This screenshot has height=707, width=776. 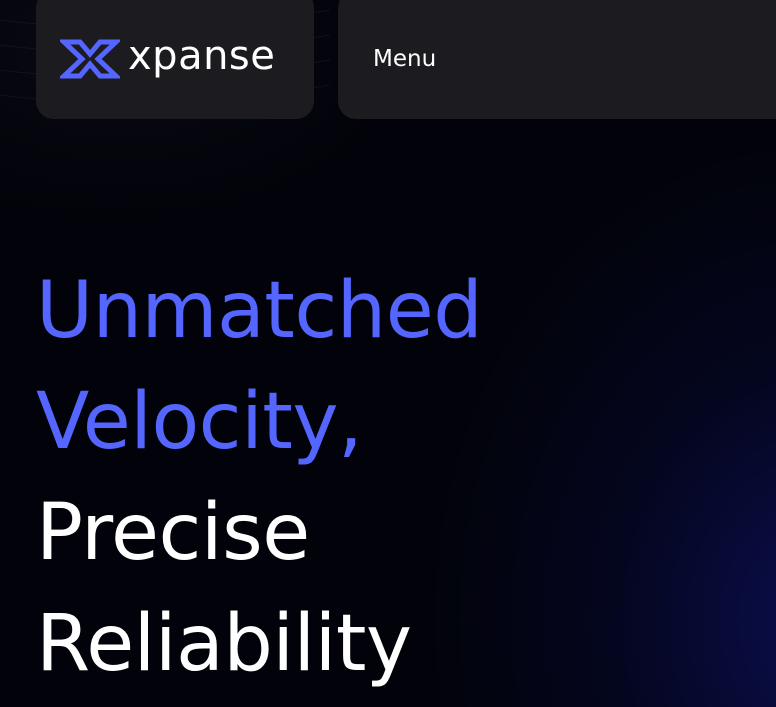 I want to click on headline-line-precise: Precise, so click(x=173, y=533).